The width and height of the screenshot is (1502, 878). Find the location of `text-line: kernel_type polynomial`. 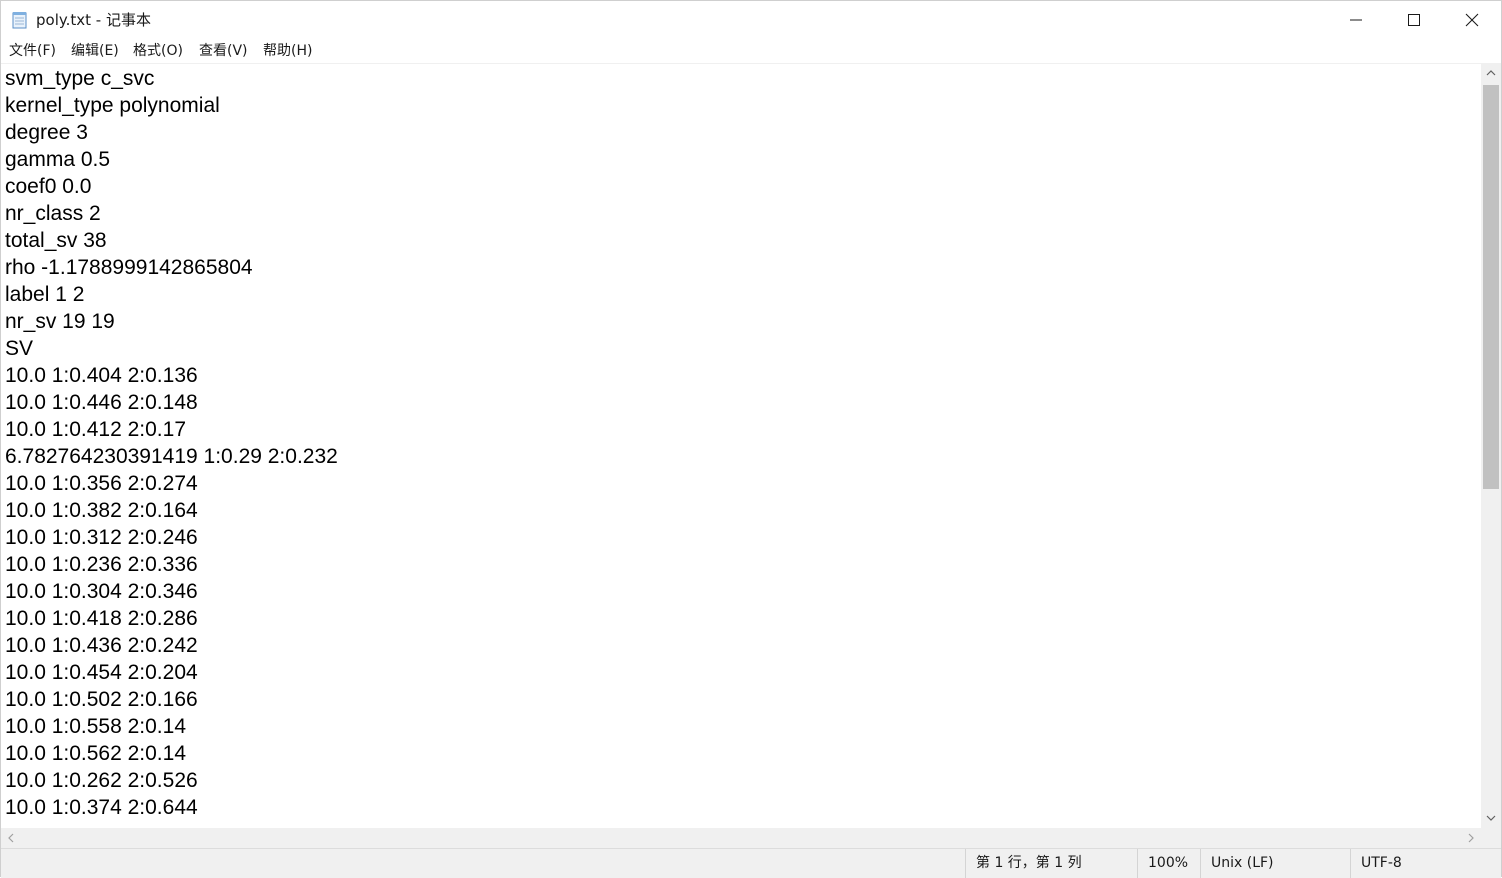

text-line: kernel_type polynomial is located at coordinates (112, 105).